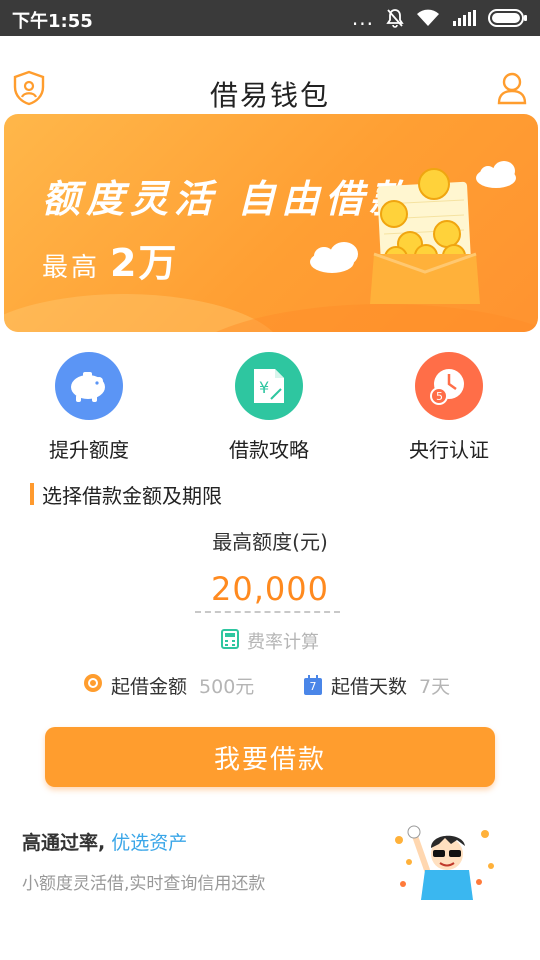 The height and width of the screenshot is (960, 540). What do you see at coordinates (144, 263) in the screenshot?
I see `banner-sub-value: 2万` at bounding box center [144, 263].